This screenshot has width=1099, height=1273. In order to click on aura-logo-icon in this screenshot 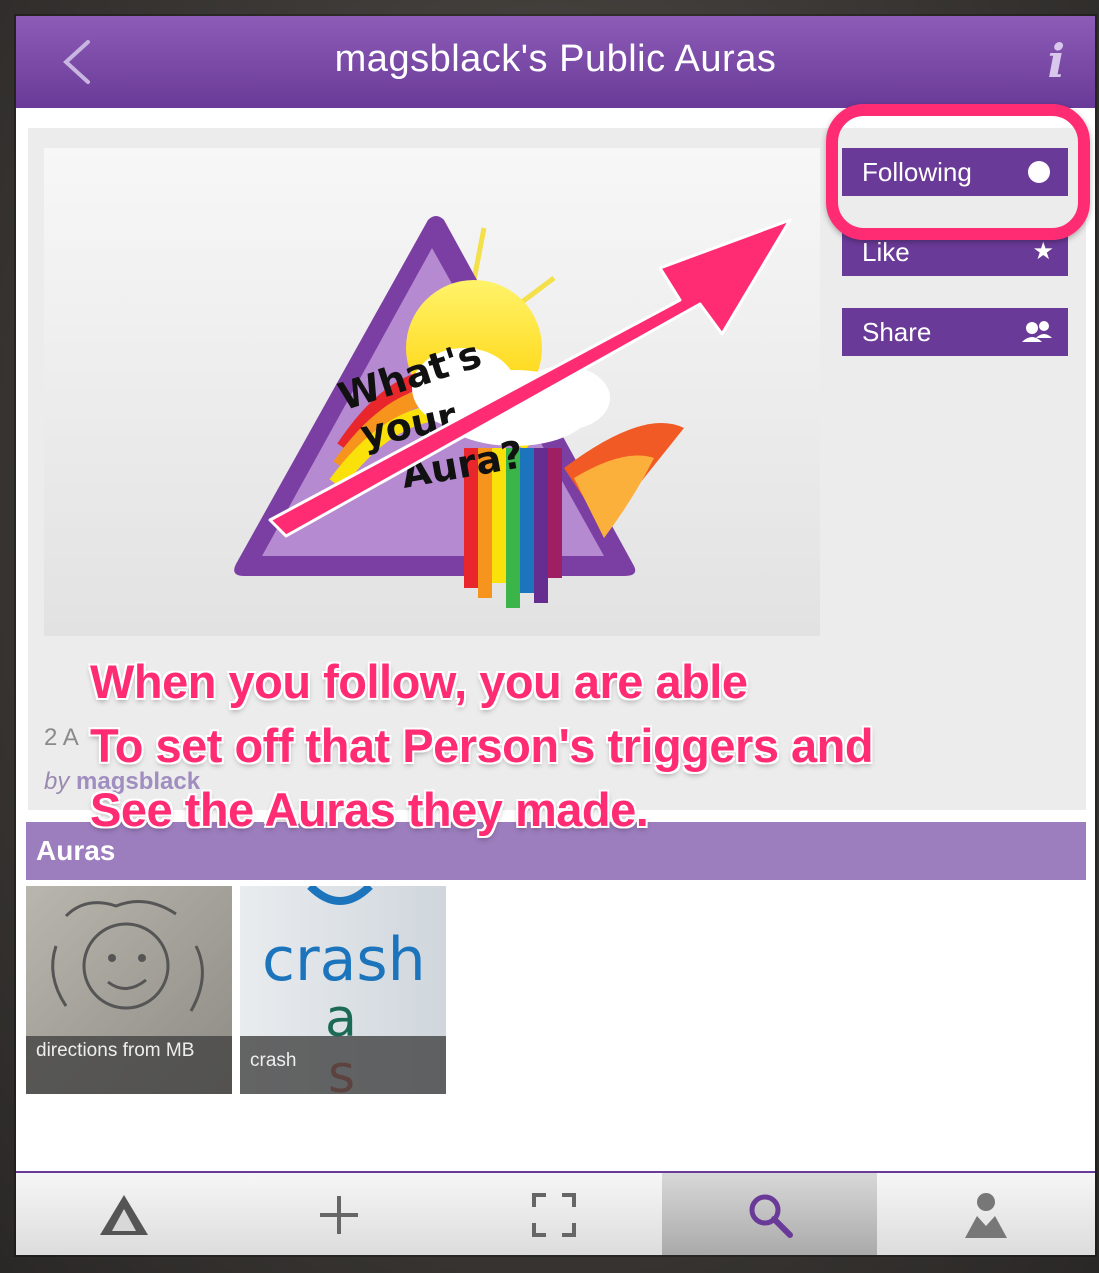, I will do `click(123, 1215)`.